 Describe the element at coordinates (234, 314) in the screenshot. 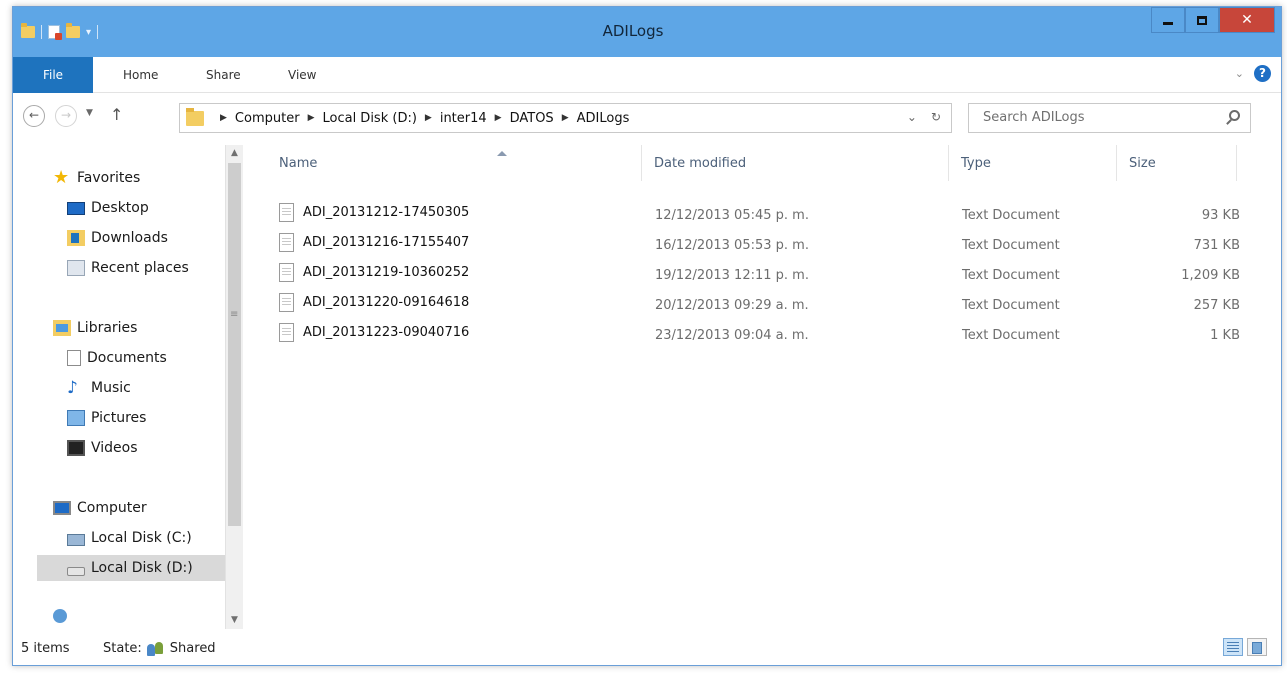

I see `scrollbar-grip-icon: ≡` at that location.